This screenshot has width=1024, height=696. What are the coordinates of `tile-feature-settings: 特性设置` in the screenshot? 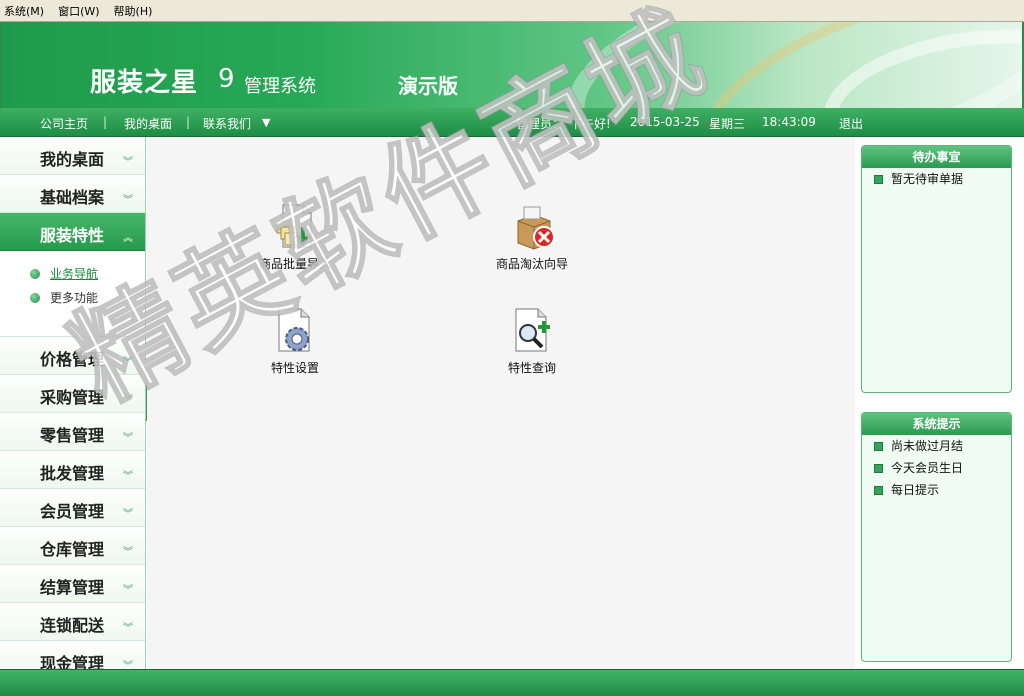 It's located at (295, 341).